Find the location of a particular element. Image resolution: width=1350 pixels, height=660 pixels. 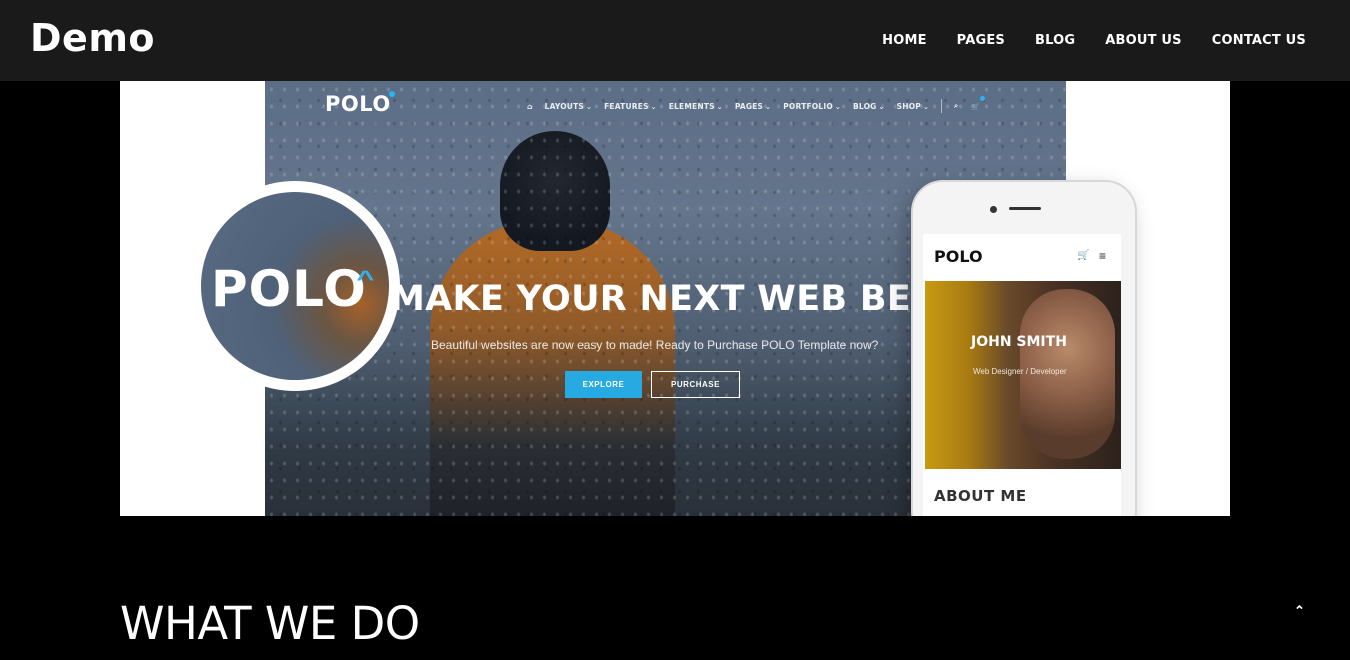

logo-zoom-badge: POLO ^ is located at coordinates (295, 286).